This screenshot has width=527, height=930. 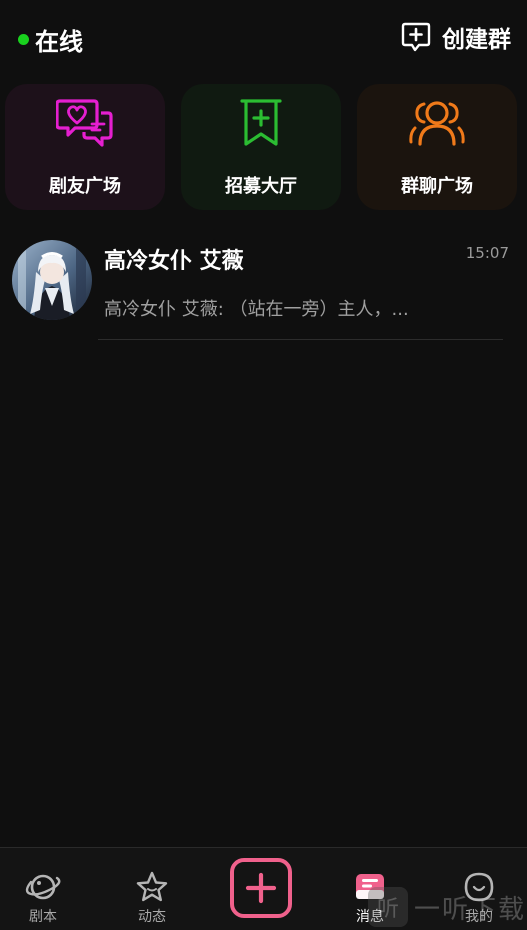 I want to click on watermark-logo: 听 一听下载, so click(x=447, y=907).